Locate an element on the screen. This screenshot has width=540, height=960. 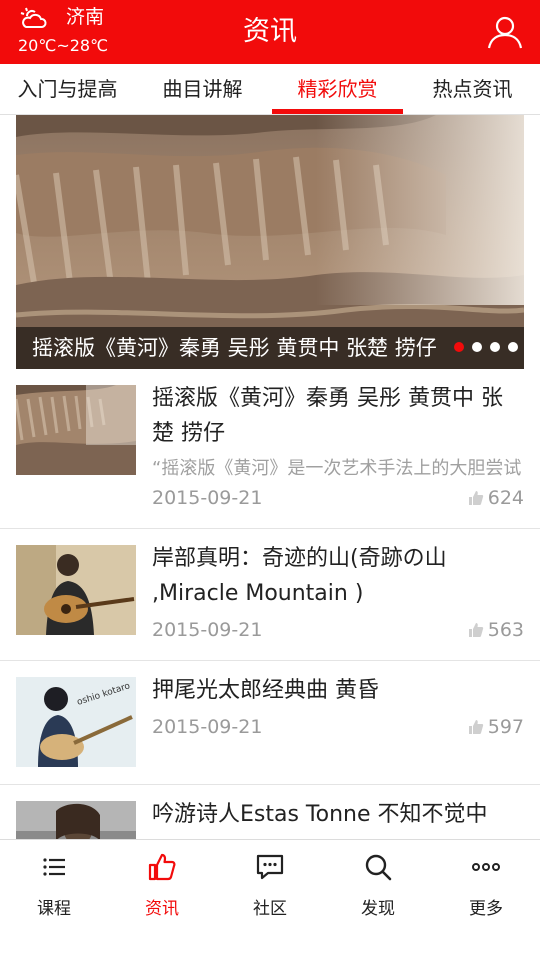
search-icon is located at coordinates (378, 867).